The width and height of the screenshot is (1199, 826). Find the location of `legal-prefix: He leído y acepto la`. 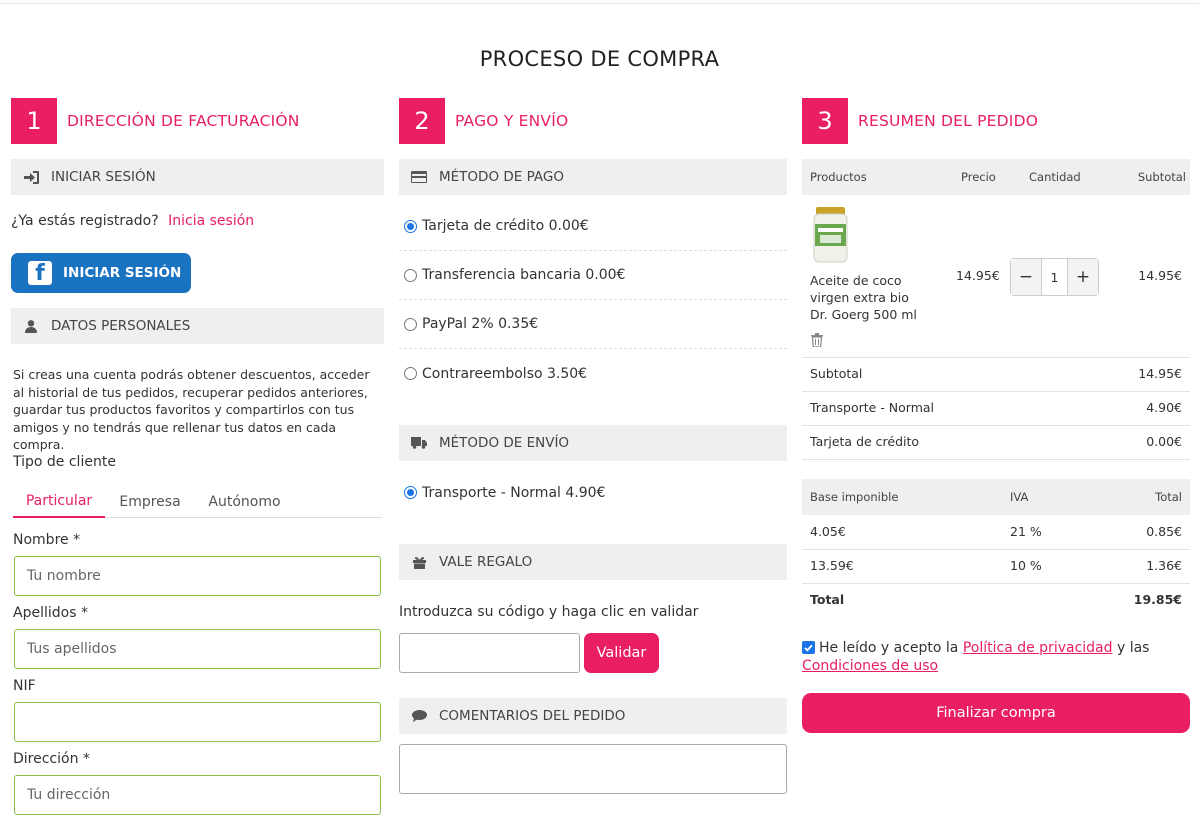

legal-prefix: He leído y acepto la is located at coordinates (889, 648).